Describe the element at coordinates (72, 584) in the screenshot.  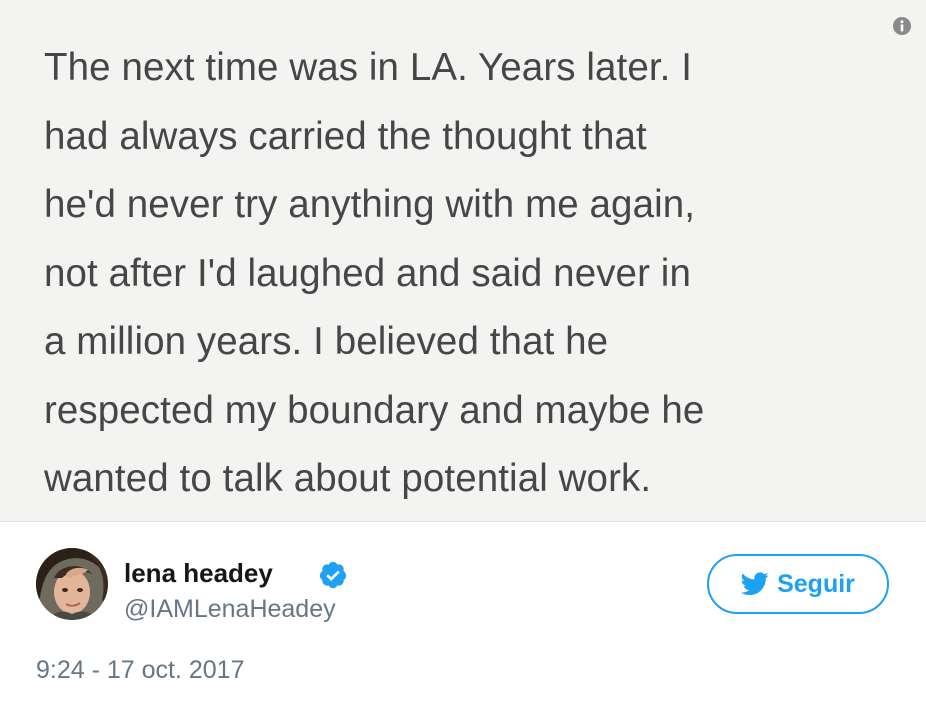
I see `avatar` at that location.